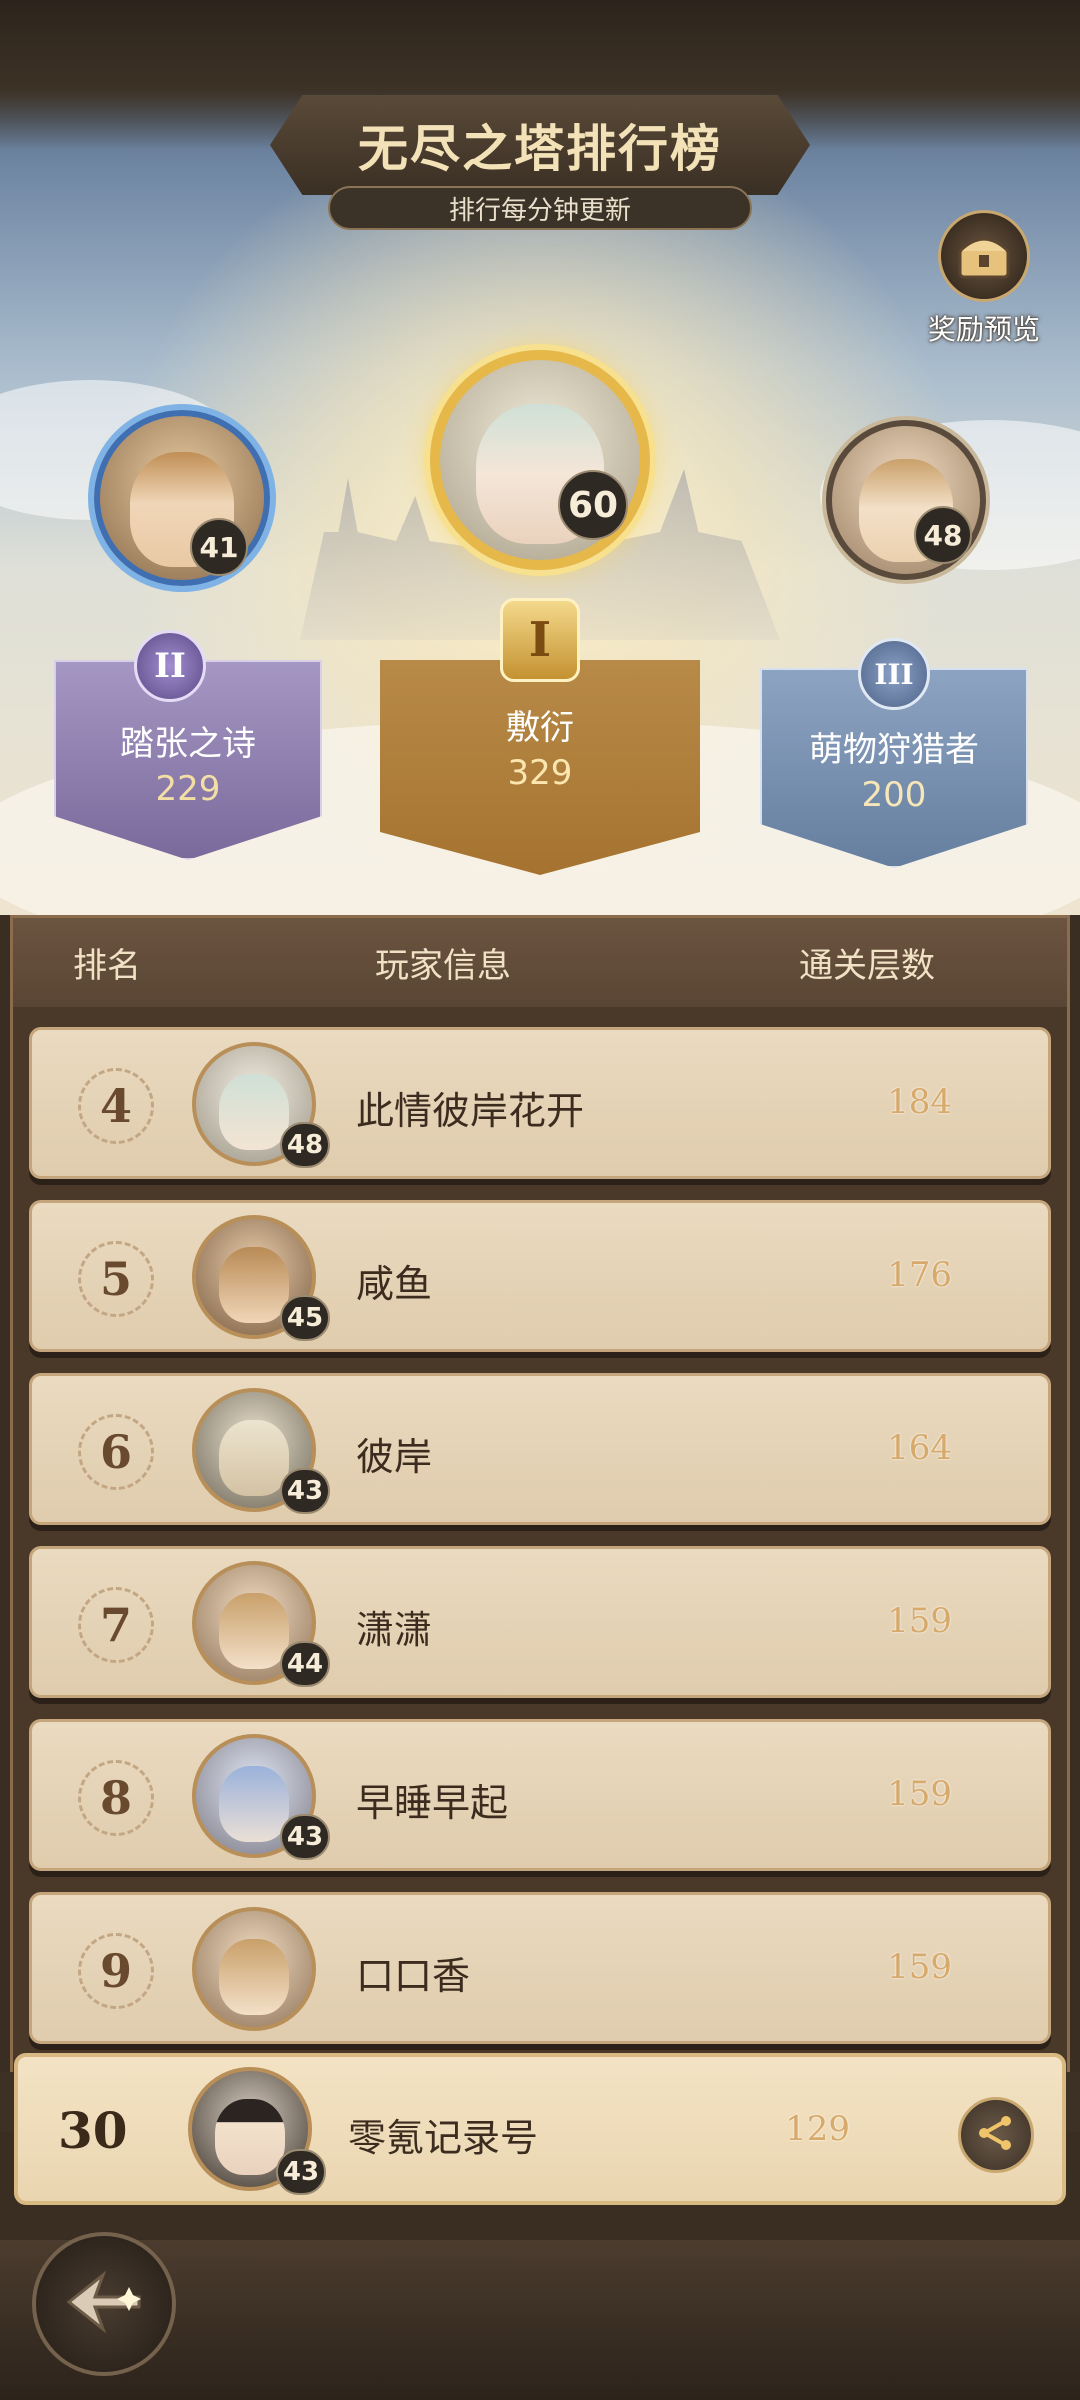  What do you see at coordinates (540, 2129) in the screenshot?
I see `my-rank-row: 30 43 零氪记录号 129` at bounding box center [540, 2129].